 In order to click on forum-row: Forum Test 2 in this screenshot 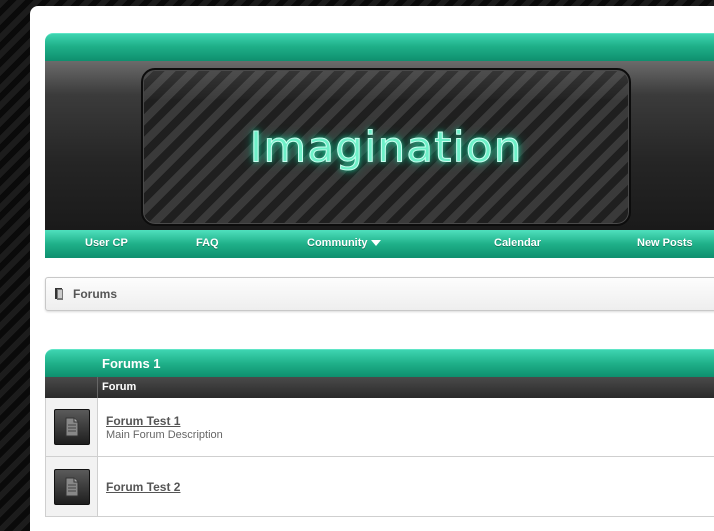, I will do `click(379, 487)`.